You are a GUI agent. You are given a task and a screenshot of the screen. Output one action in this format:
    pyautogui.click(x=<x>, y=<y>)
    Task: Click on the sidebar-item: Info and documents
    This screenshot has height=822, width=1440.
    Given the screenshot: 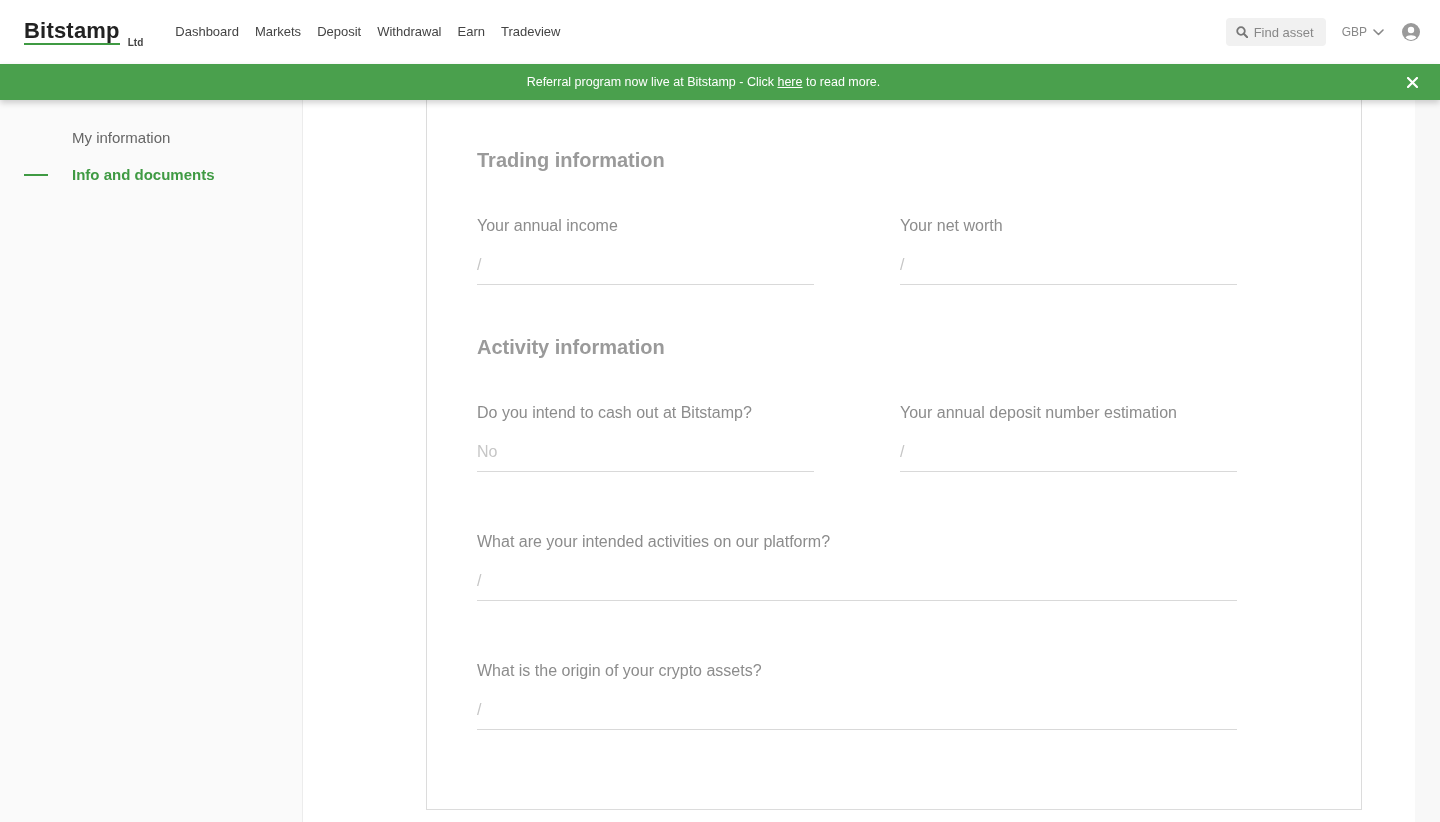 What is the action you would take?
    pyautogui.click(x=143, y=175)
    